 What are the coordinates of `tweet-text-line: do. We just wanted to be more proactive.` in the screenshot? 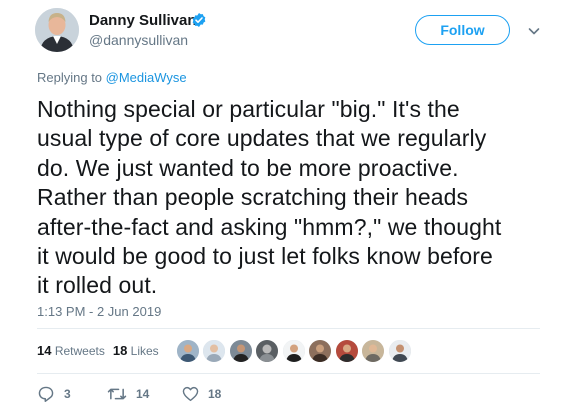 It's located at (248, 167).